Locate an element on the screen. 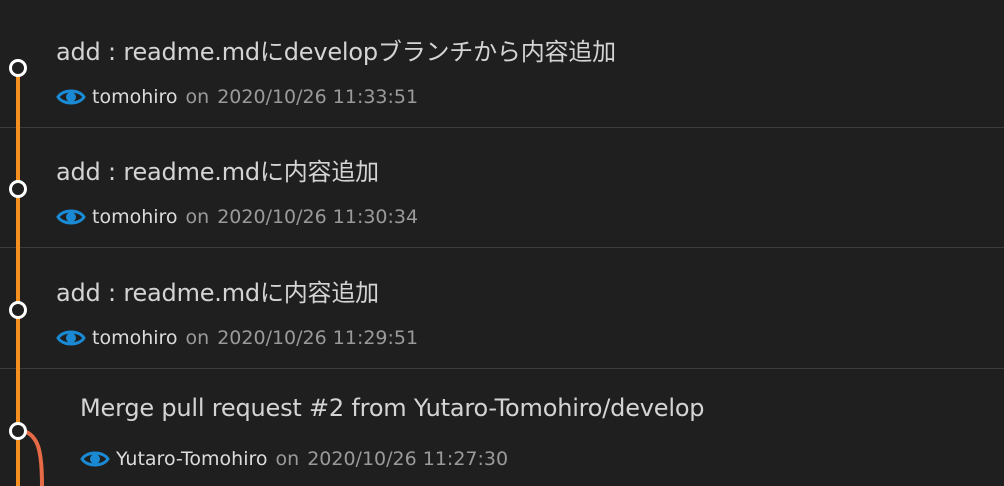 This screenshot has width=1004, height=486. commit-meta: tomohiro on 2020/10/26 11:33:51 is located at coordinates (237, 97).